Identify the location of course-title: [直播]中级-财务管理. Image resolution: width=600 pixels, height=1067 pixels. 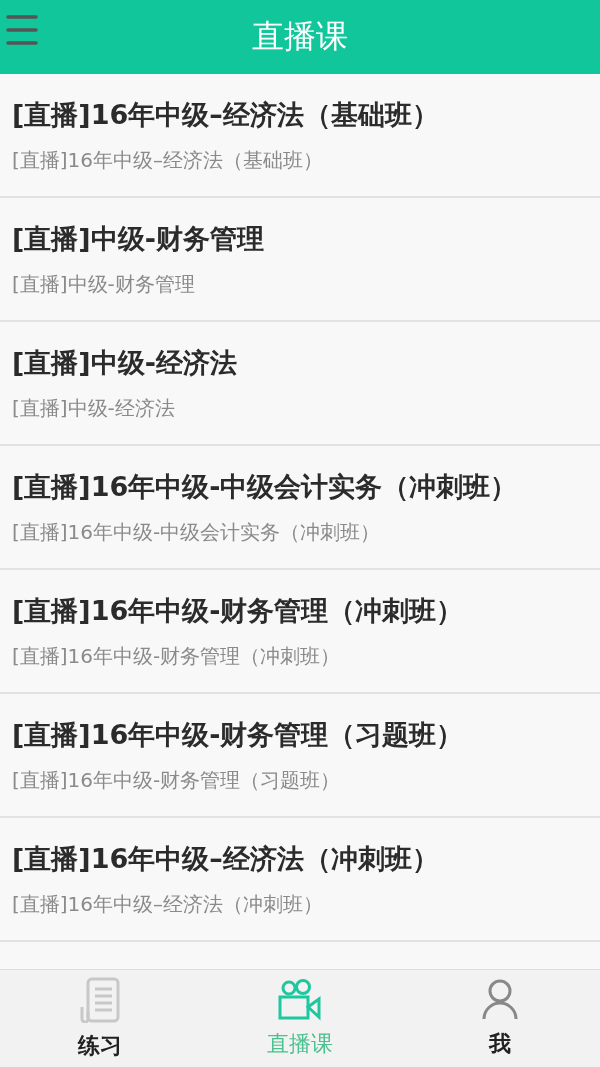
(138, 238).